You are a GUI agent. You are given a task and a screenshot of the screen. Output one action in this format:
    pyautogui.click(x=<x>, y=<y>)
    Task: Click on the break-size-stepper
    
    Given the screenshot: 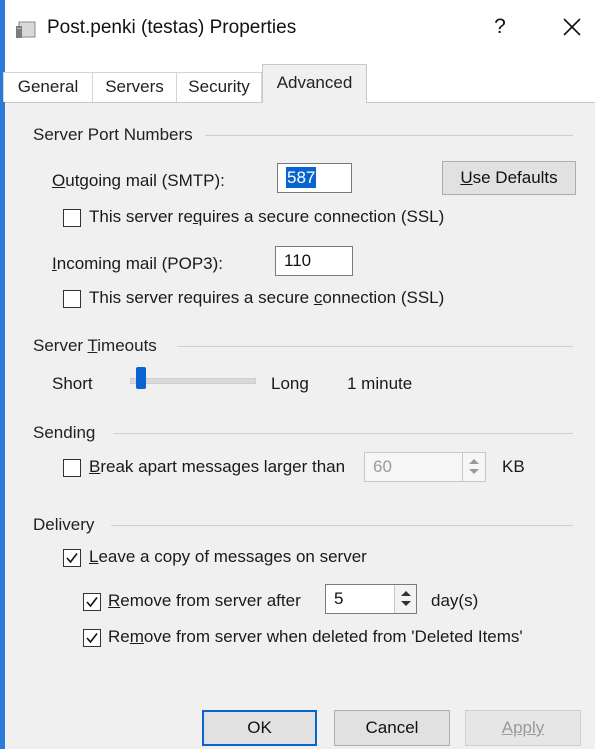 What is the action you would take?
    pyautogui.click(x=473, y=467)
    